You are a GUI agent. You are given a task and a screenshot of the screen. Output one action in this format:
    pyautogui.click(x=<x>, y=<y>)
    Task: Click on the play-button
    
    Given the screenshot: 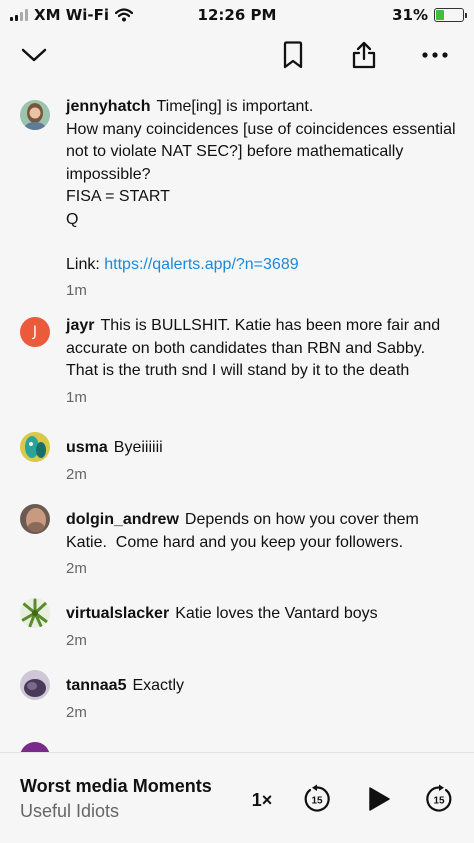 What is the action you would take?
    pyautogui.click(x=379, y=799)
    